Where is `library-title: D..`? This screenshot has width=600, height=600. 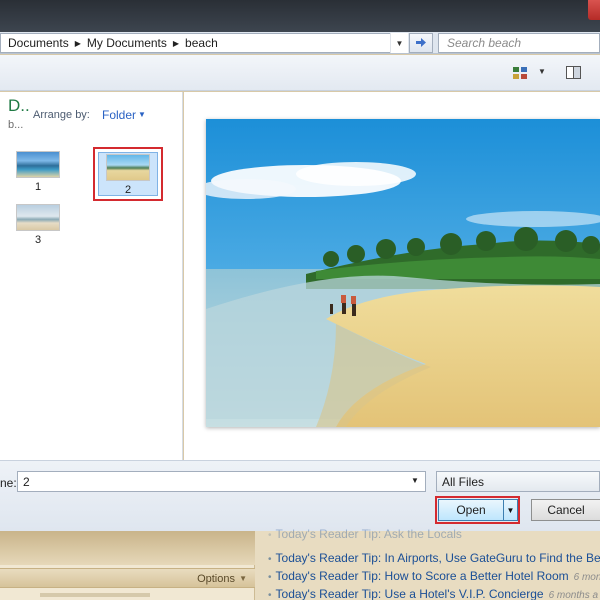
library-title: D.. is located at coordinates (19, 105).